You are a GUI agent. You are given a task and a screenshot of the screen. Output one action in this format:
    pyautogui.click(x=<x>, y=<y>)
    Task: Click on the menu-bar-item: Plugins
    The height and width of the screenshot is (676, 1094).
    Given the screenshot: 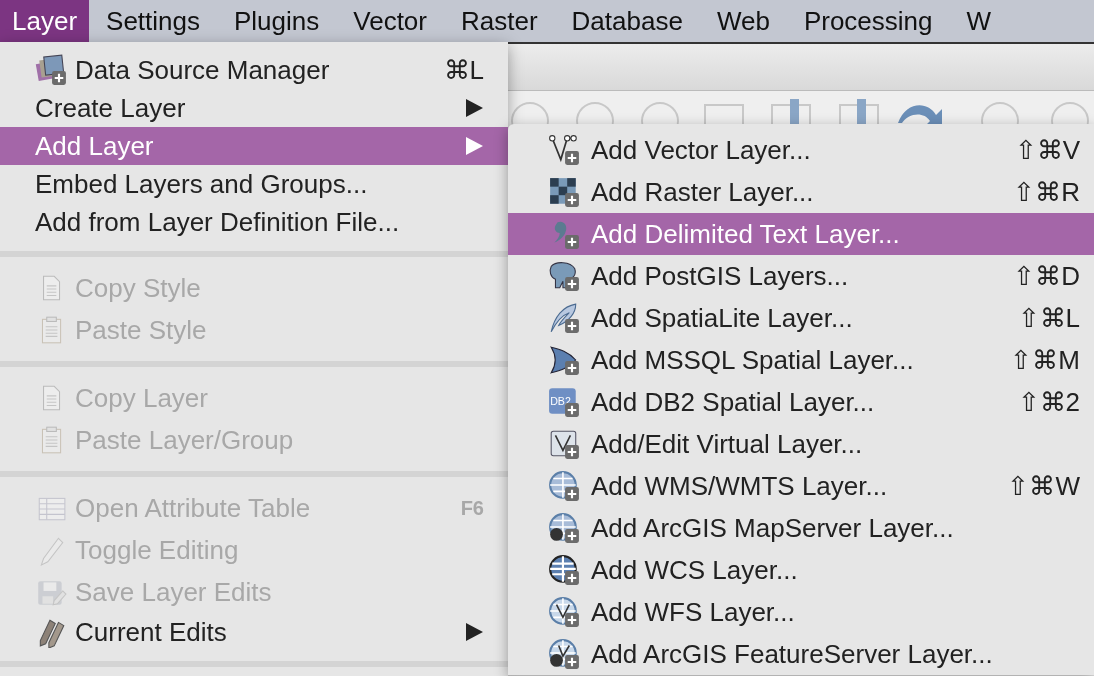 What is the action you would take?
    pyautogui.click(x=277, y=21)
    